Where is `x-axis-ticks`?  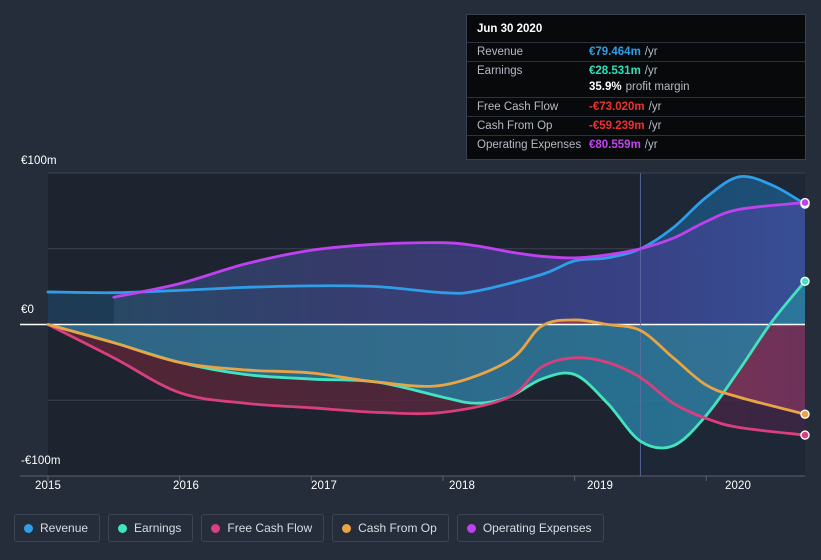 x-axis-ticks is located at coordinates (377, 478).